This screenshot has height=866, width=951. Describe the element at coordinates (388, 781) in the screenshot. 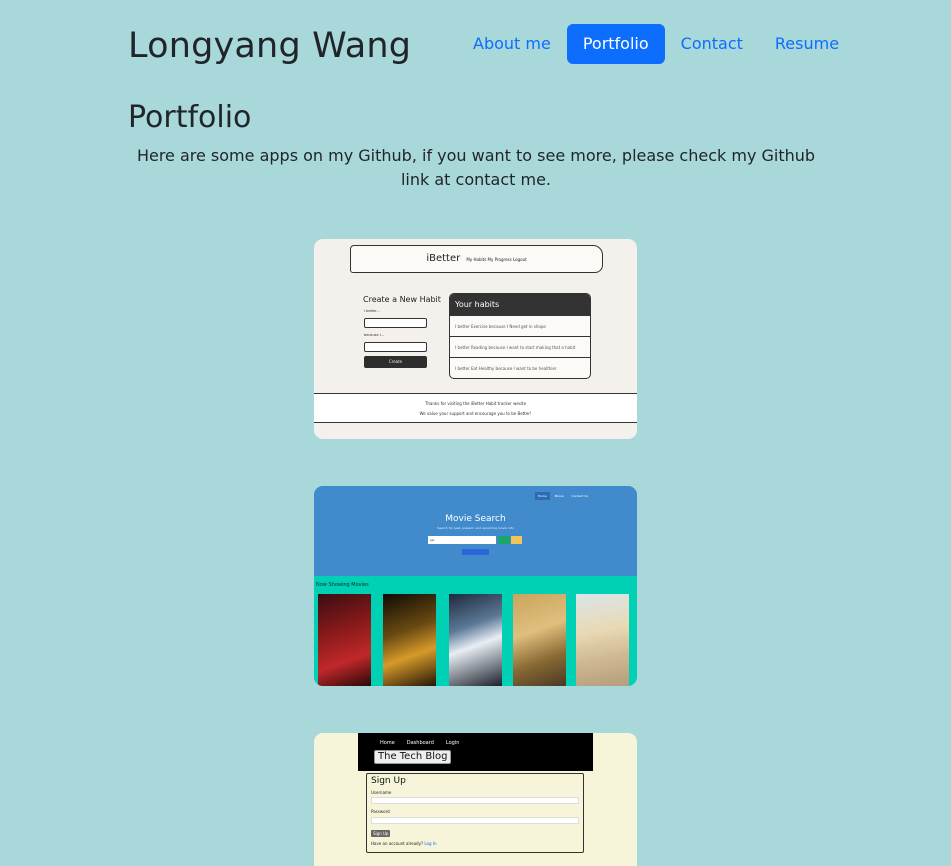

I see `signup-title: Sign Up` at that location.